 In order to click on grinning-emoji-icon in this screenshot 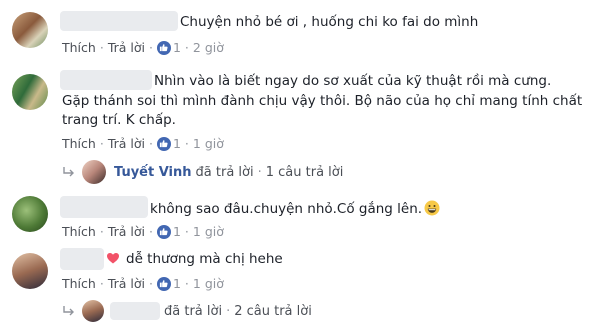, I will do `click(432, 208)`.